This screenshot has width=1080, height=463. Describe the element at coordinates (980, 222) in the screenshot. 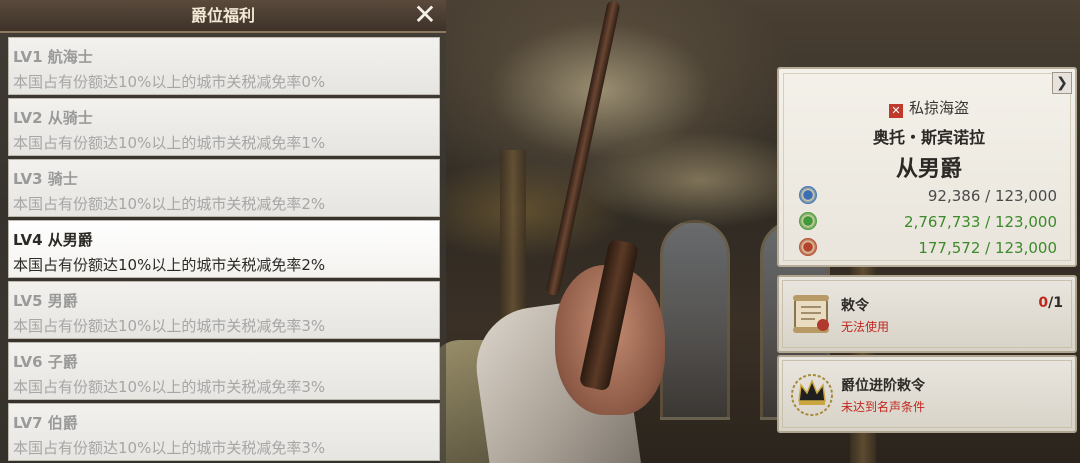

I see `fame-stat-value: 2,767,733 / 123,000` at that location.